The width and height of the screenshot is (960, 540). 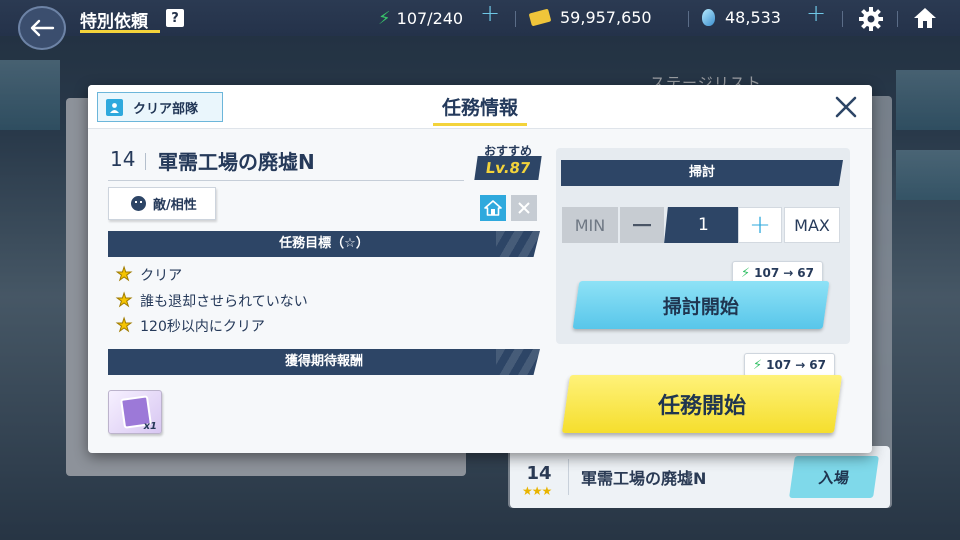 I want to click on disabled-x-icon, so click(x=524, y=208).